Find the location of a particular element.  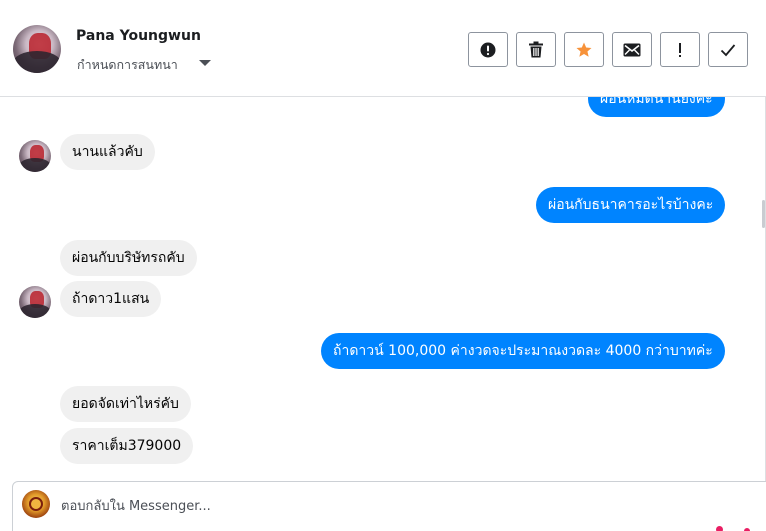

exclamation-icon is located at coordinates (680, 49).